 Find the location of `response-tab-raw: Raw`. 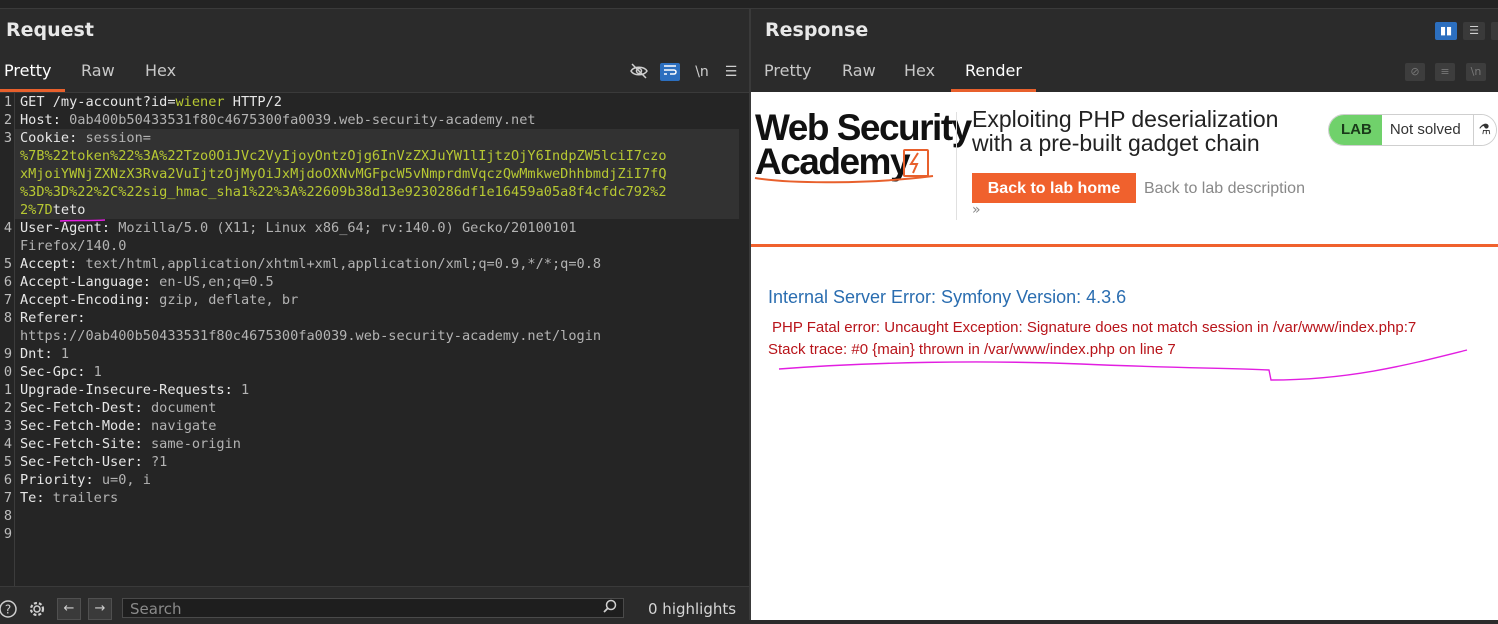

response-tab-raw: Raw is located at coordinates (859, 73).